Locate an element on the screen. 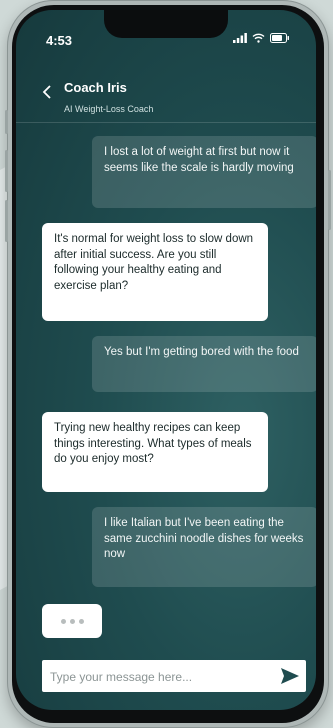  power-button is located at coordinates (329, 200).